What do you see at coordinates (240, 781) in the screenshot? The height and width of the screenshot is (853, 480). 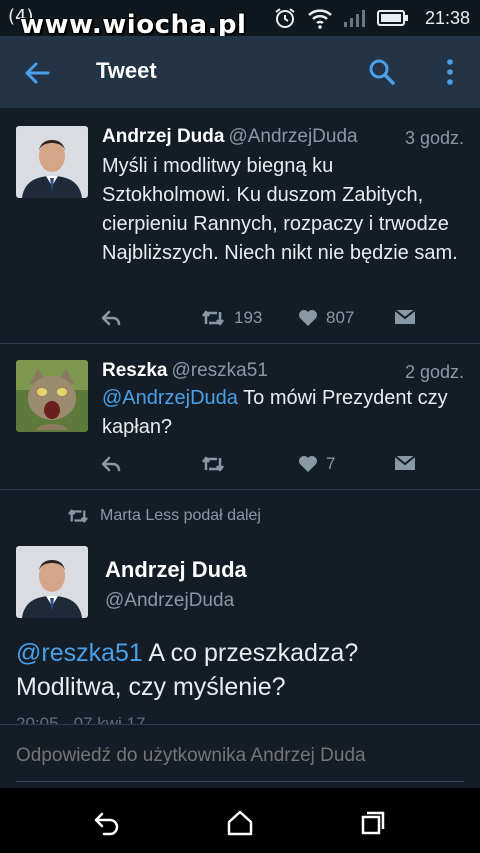 I see `reply-underline` at bounding box center [240, 781].